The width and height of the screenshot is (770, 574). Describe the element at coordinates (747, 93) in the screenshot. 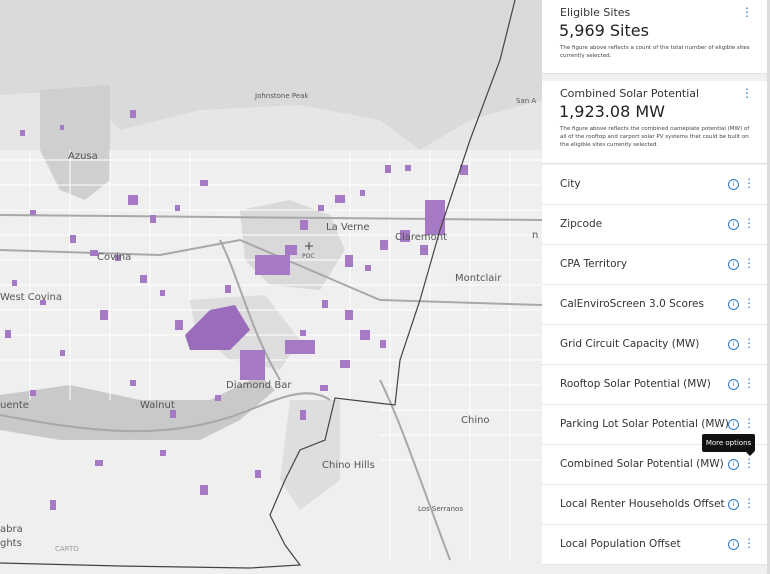

I see `combined-solar-menu-icon: ⋮` at that location.